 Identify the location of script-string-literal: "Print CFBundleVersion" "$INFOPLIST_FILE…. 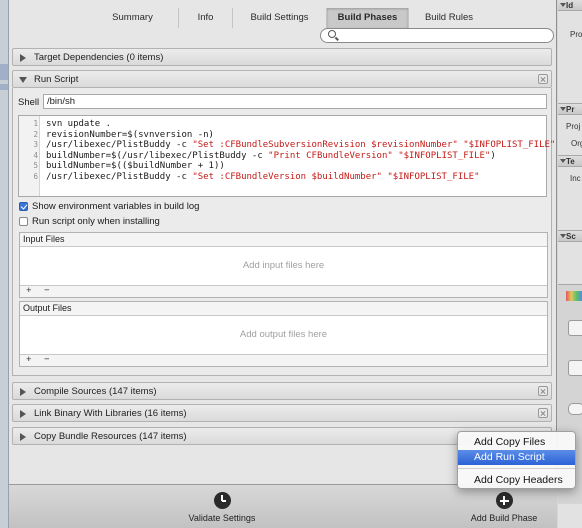
(379, 155).